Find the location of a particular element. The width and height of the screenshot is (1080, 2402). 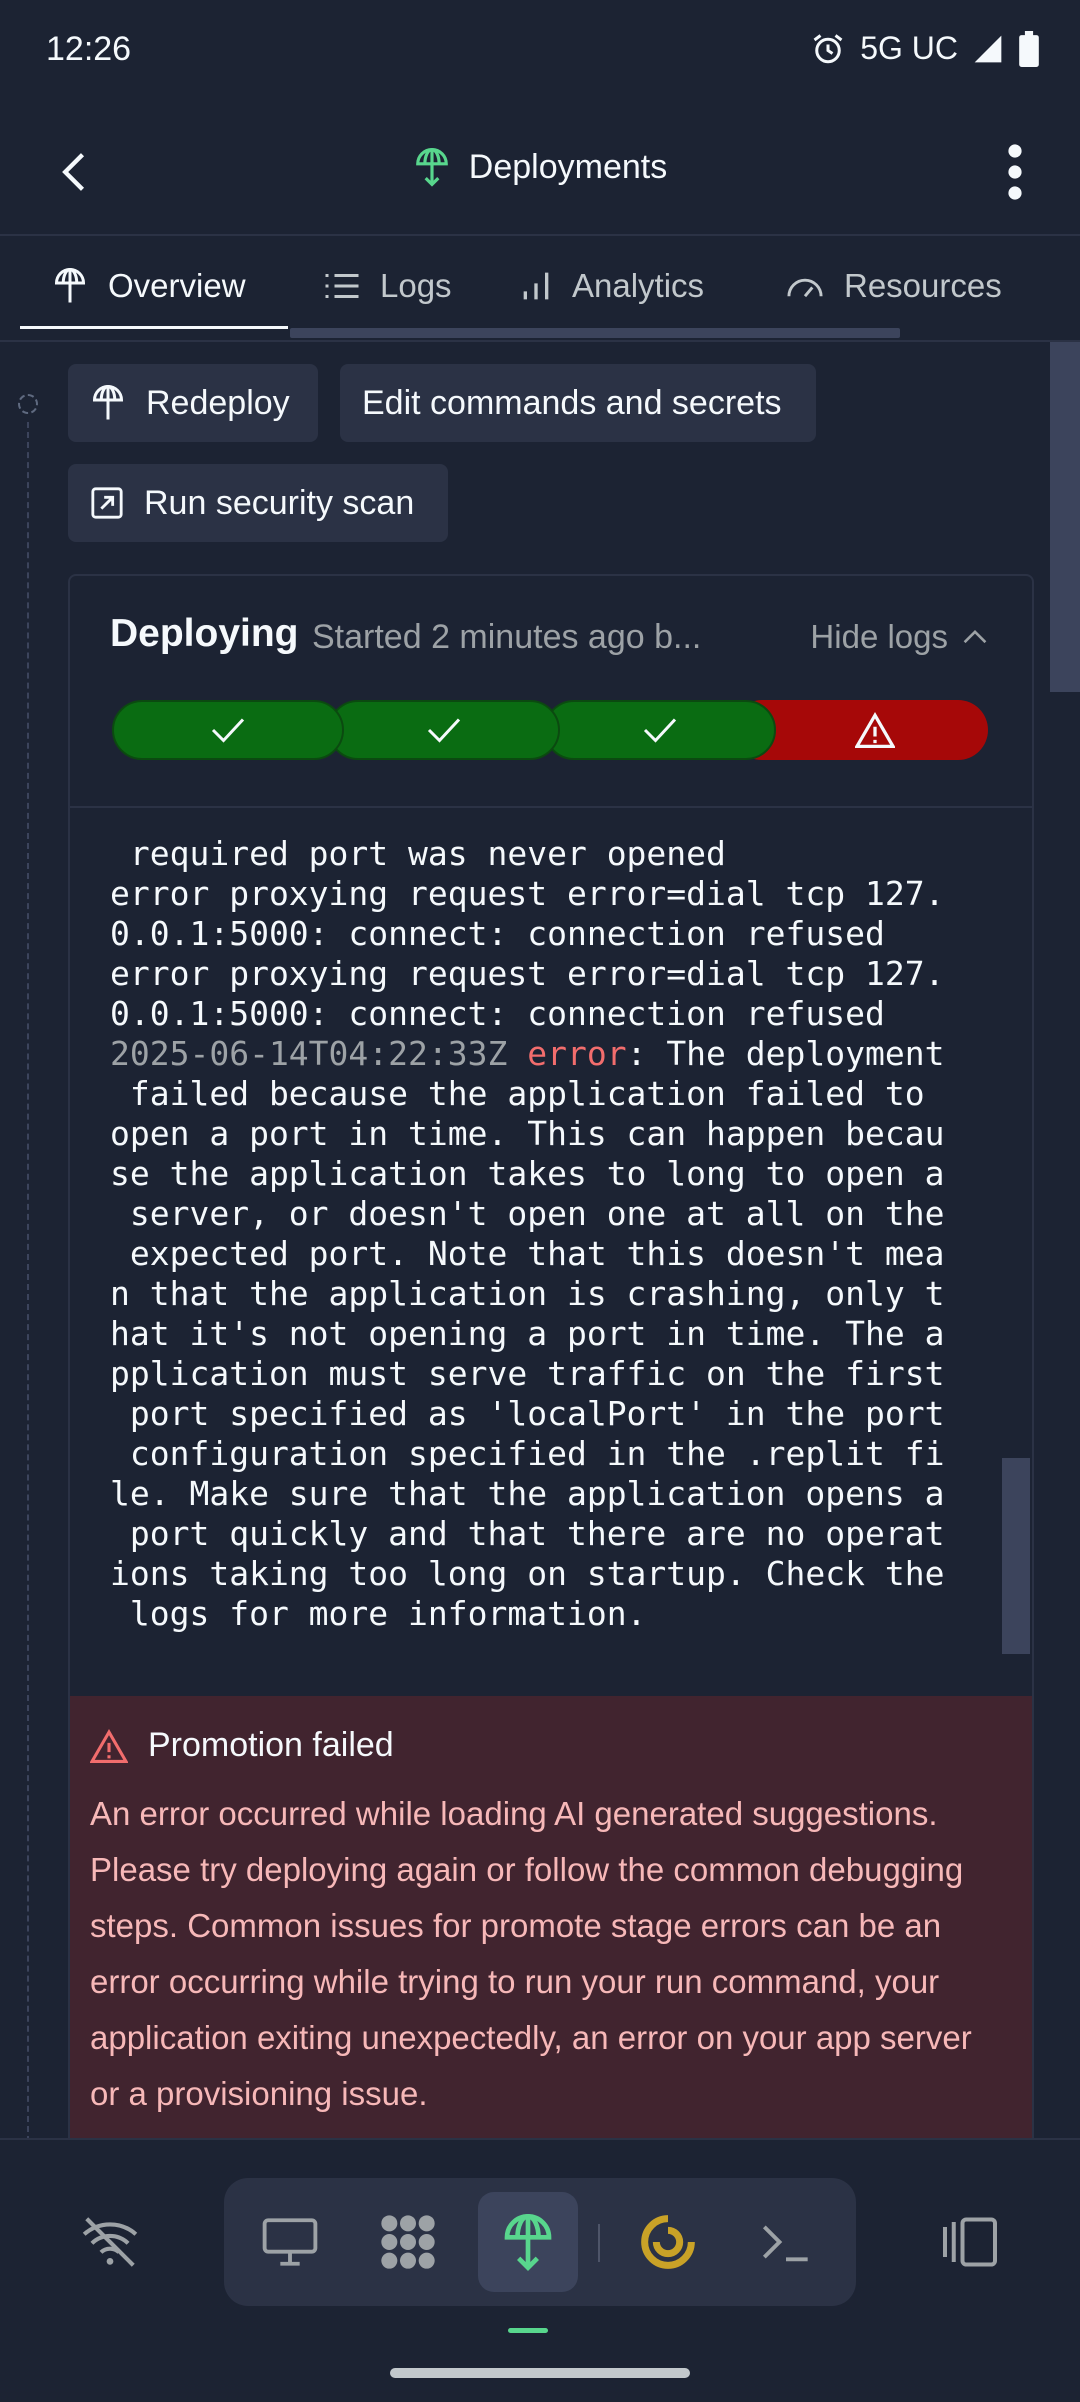

active-tab-indicator is located at coordinates (154, 327).